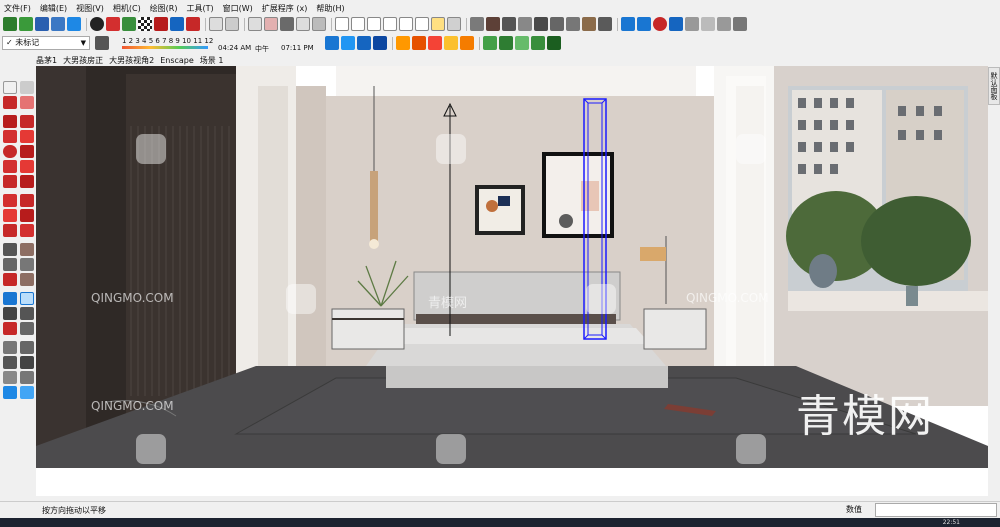 The image size is (1000, 527). What do you see at coordinates (10, 328) in the screenshot?
I see `zoom-extents-icon` at bounding box center [10, 328].